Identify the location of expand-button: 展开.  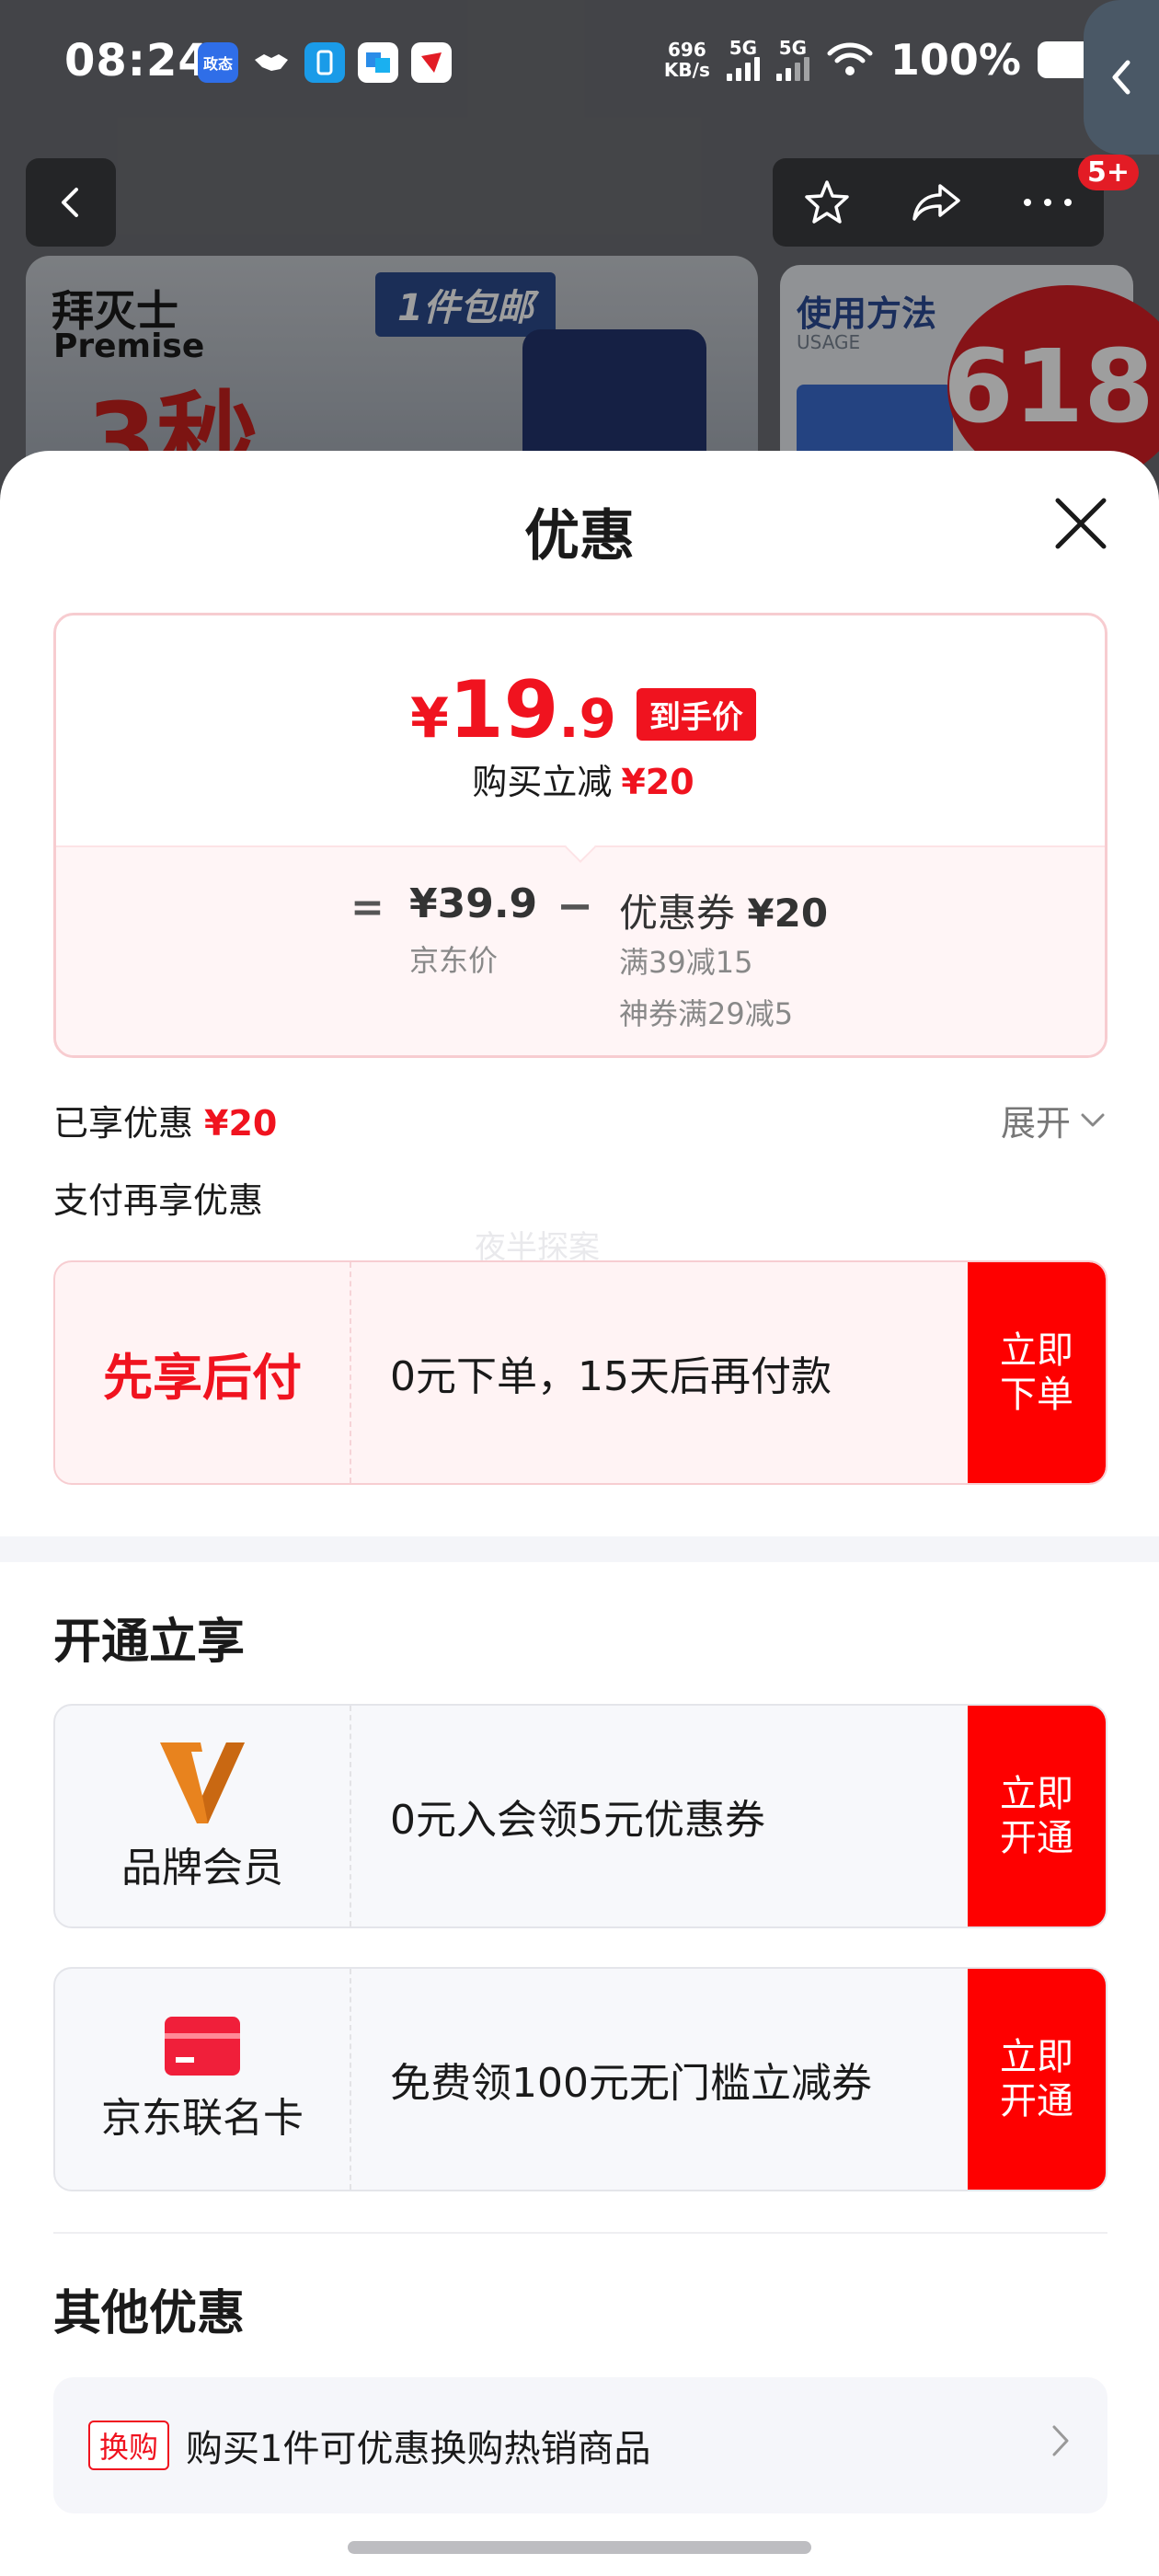
(1053, 1120).